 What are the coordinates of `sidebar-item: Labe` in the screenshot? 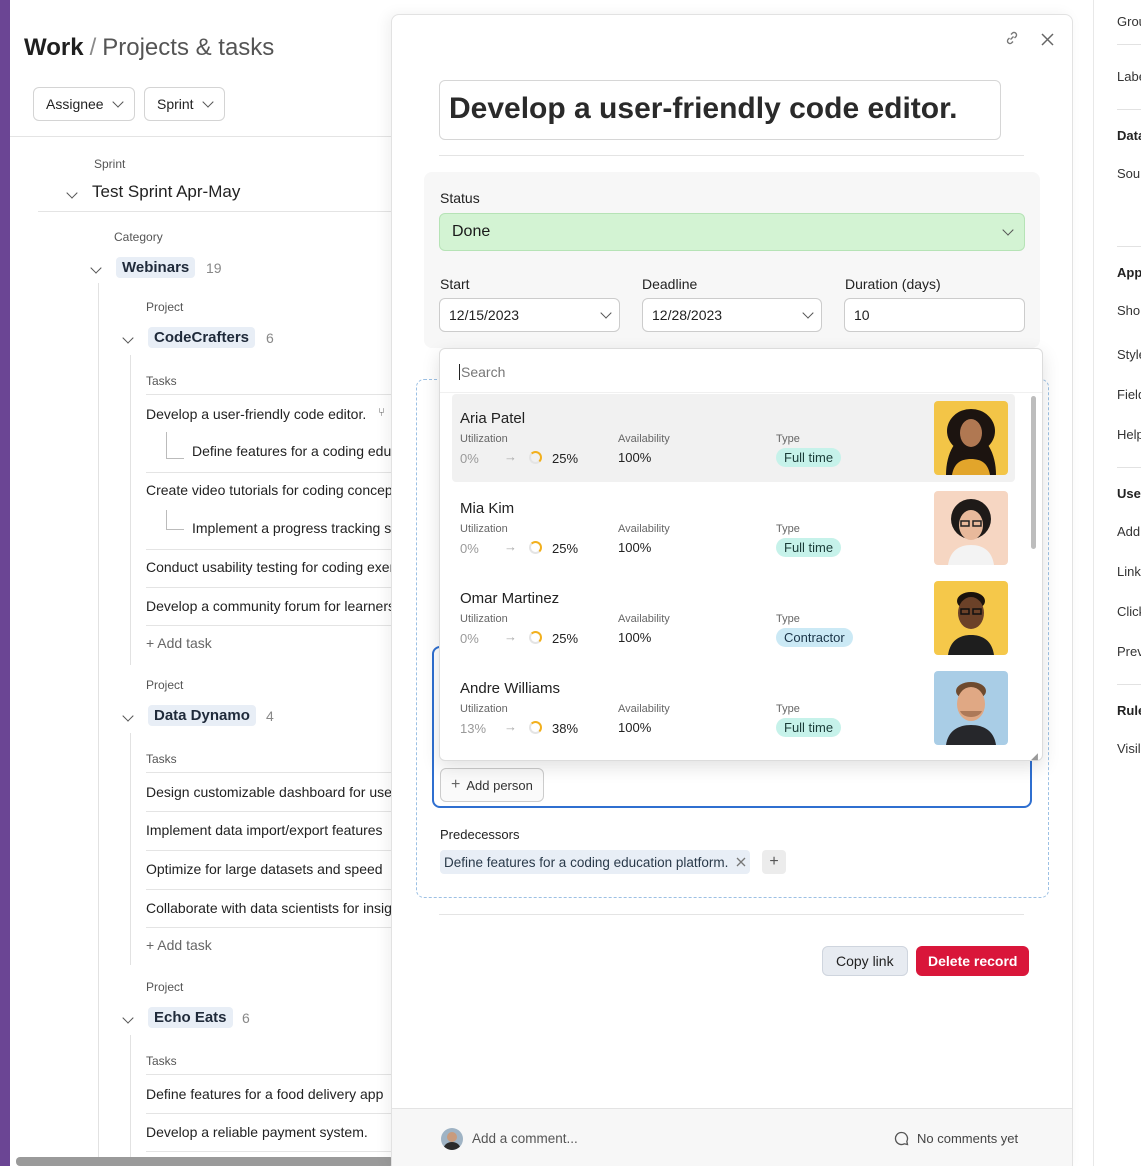 It's located at (1129, 76).